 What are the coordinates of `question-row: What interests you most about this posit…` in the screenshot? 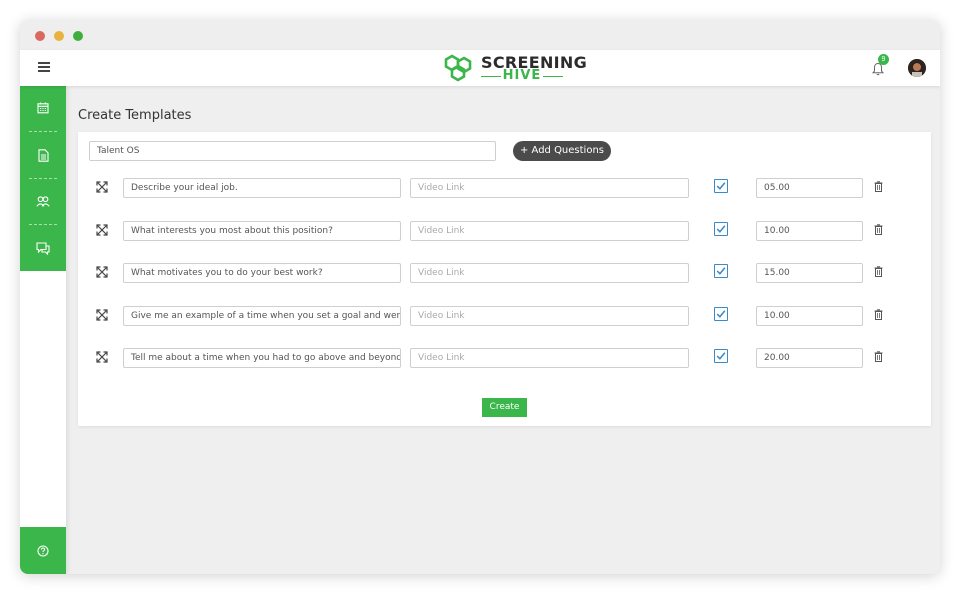 It's located at (504, 230).